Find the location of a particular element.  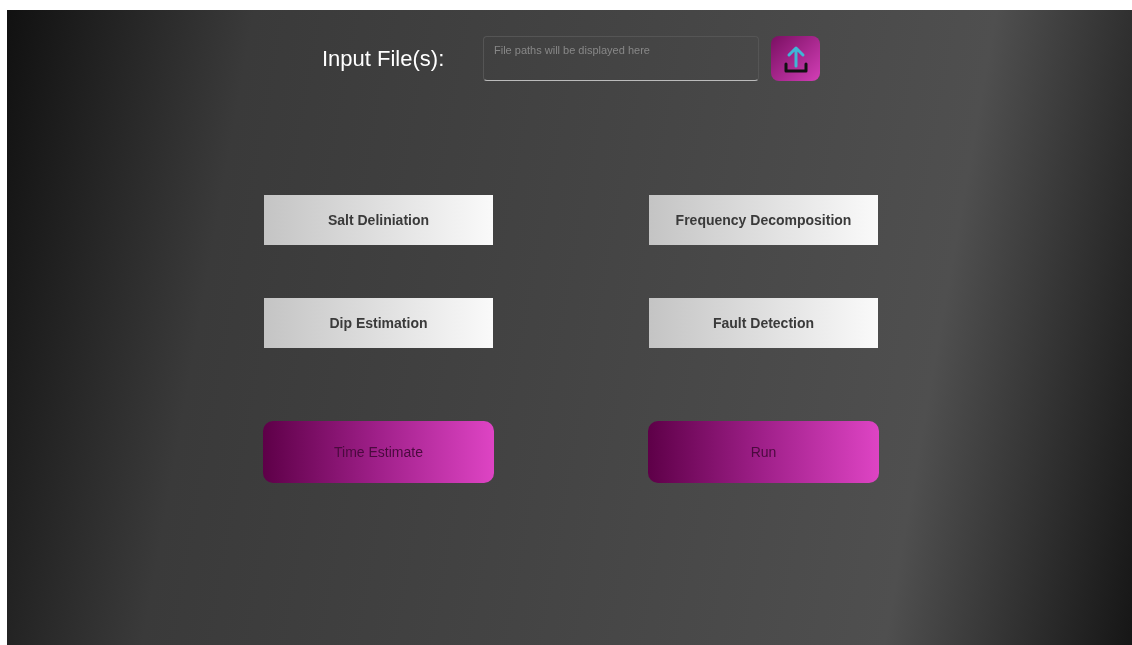

option-button: Frequency Decomposition is located at coordinates (763, 220).